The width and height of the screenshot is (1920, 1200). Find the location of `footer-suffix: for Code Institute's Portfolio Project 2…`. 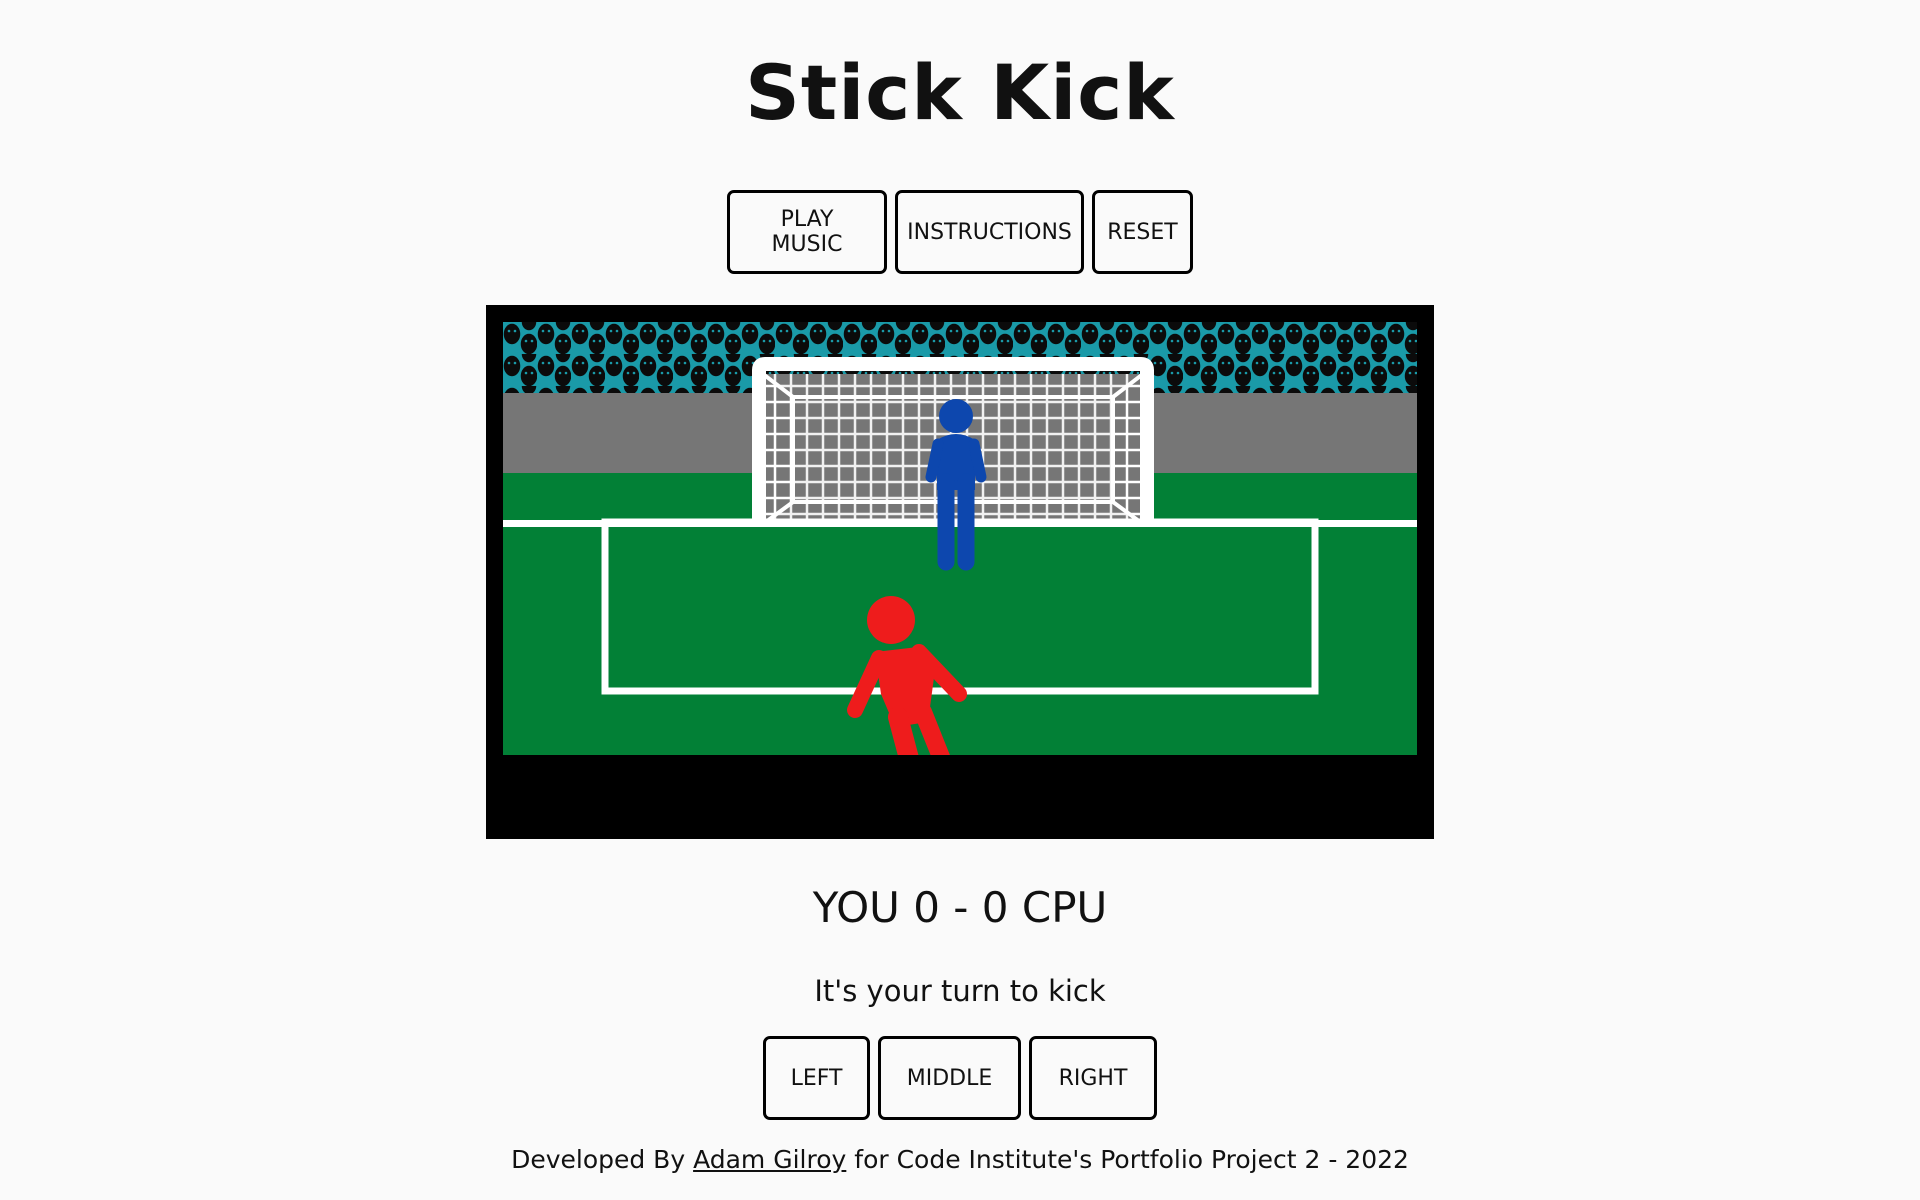

footer-suffix: for Code Institute's Portfolio Project 2… is located at coordinates (1131, 1159).